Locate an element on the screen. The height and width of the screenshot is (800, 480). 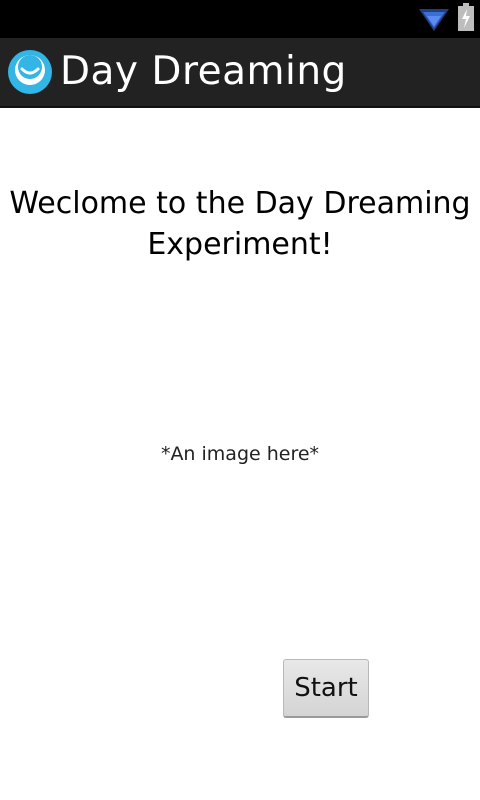
action-bar: Day Dreaming is located at coordinates (240, 73).